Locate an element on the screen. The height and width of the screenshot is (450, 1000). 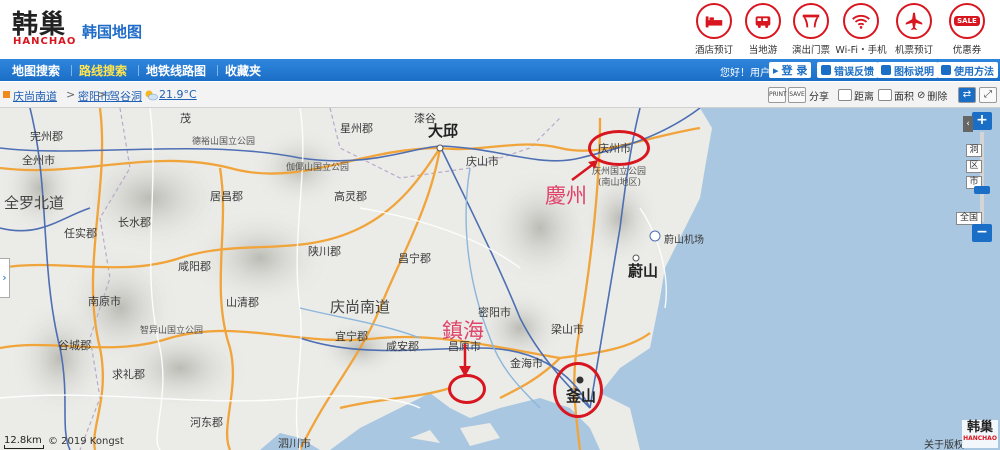
service-wifi: Wi-Fi・手机 is located at coordinates (861, 29).